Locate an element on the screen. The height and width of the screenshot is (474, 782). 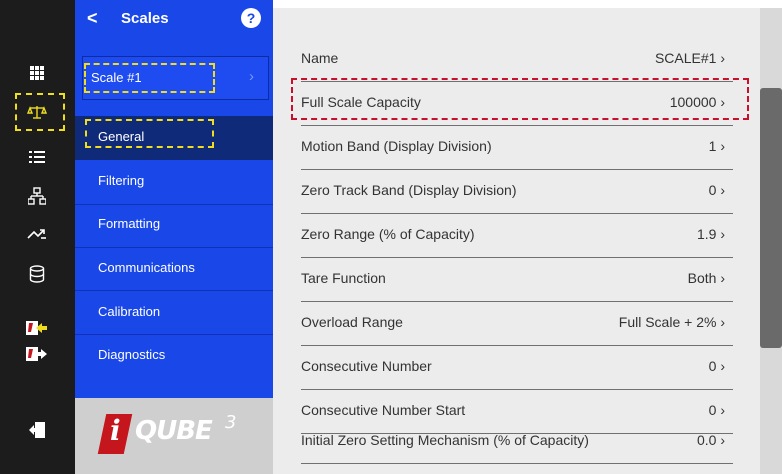
setting-row-overload-range: Overload Range Full Scale + 2% › is located at coordinates (517, 324).